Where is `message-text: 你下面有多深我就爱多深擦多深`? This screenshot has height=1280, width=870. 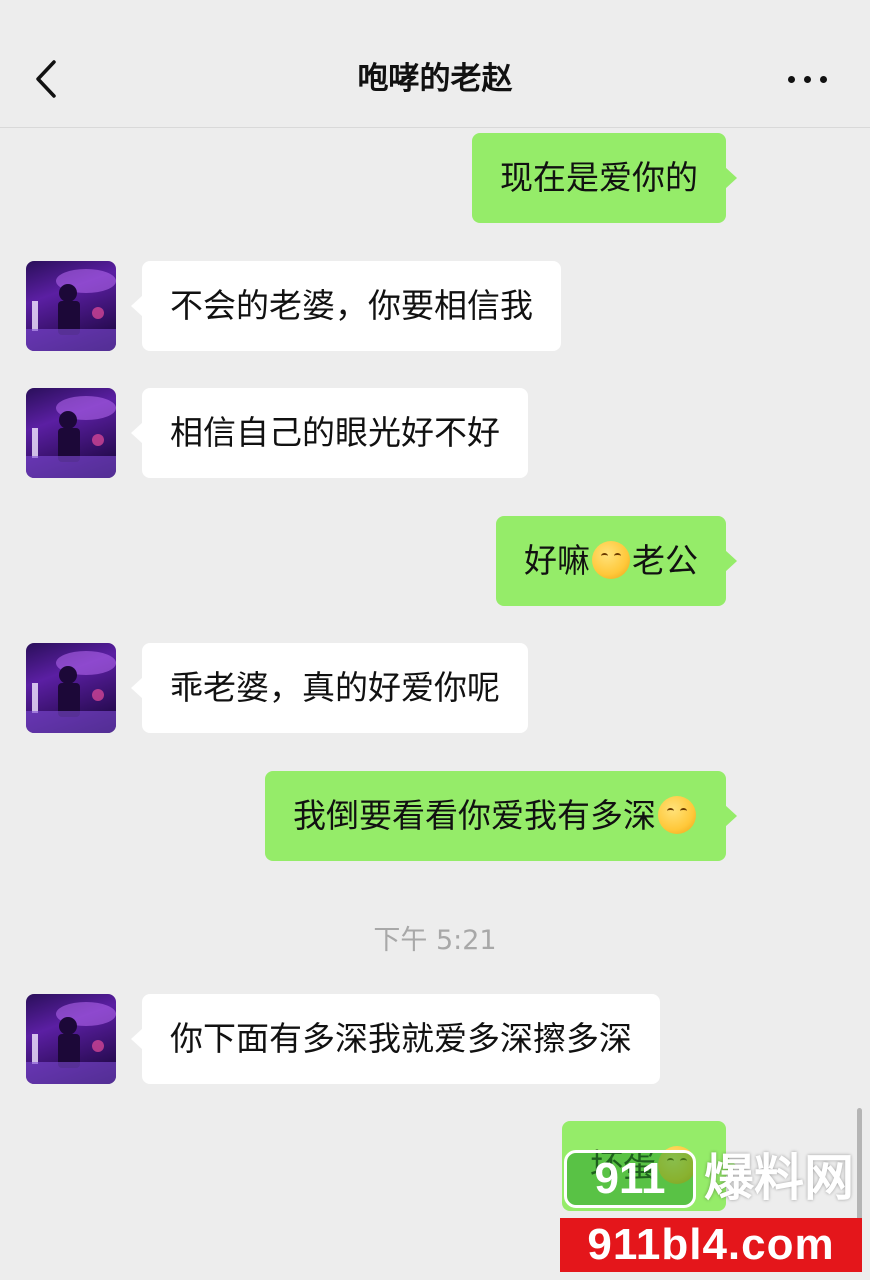 message-text: 你下面有多深我就爱多深擦多深 is located at coordinates (401, 1038).